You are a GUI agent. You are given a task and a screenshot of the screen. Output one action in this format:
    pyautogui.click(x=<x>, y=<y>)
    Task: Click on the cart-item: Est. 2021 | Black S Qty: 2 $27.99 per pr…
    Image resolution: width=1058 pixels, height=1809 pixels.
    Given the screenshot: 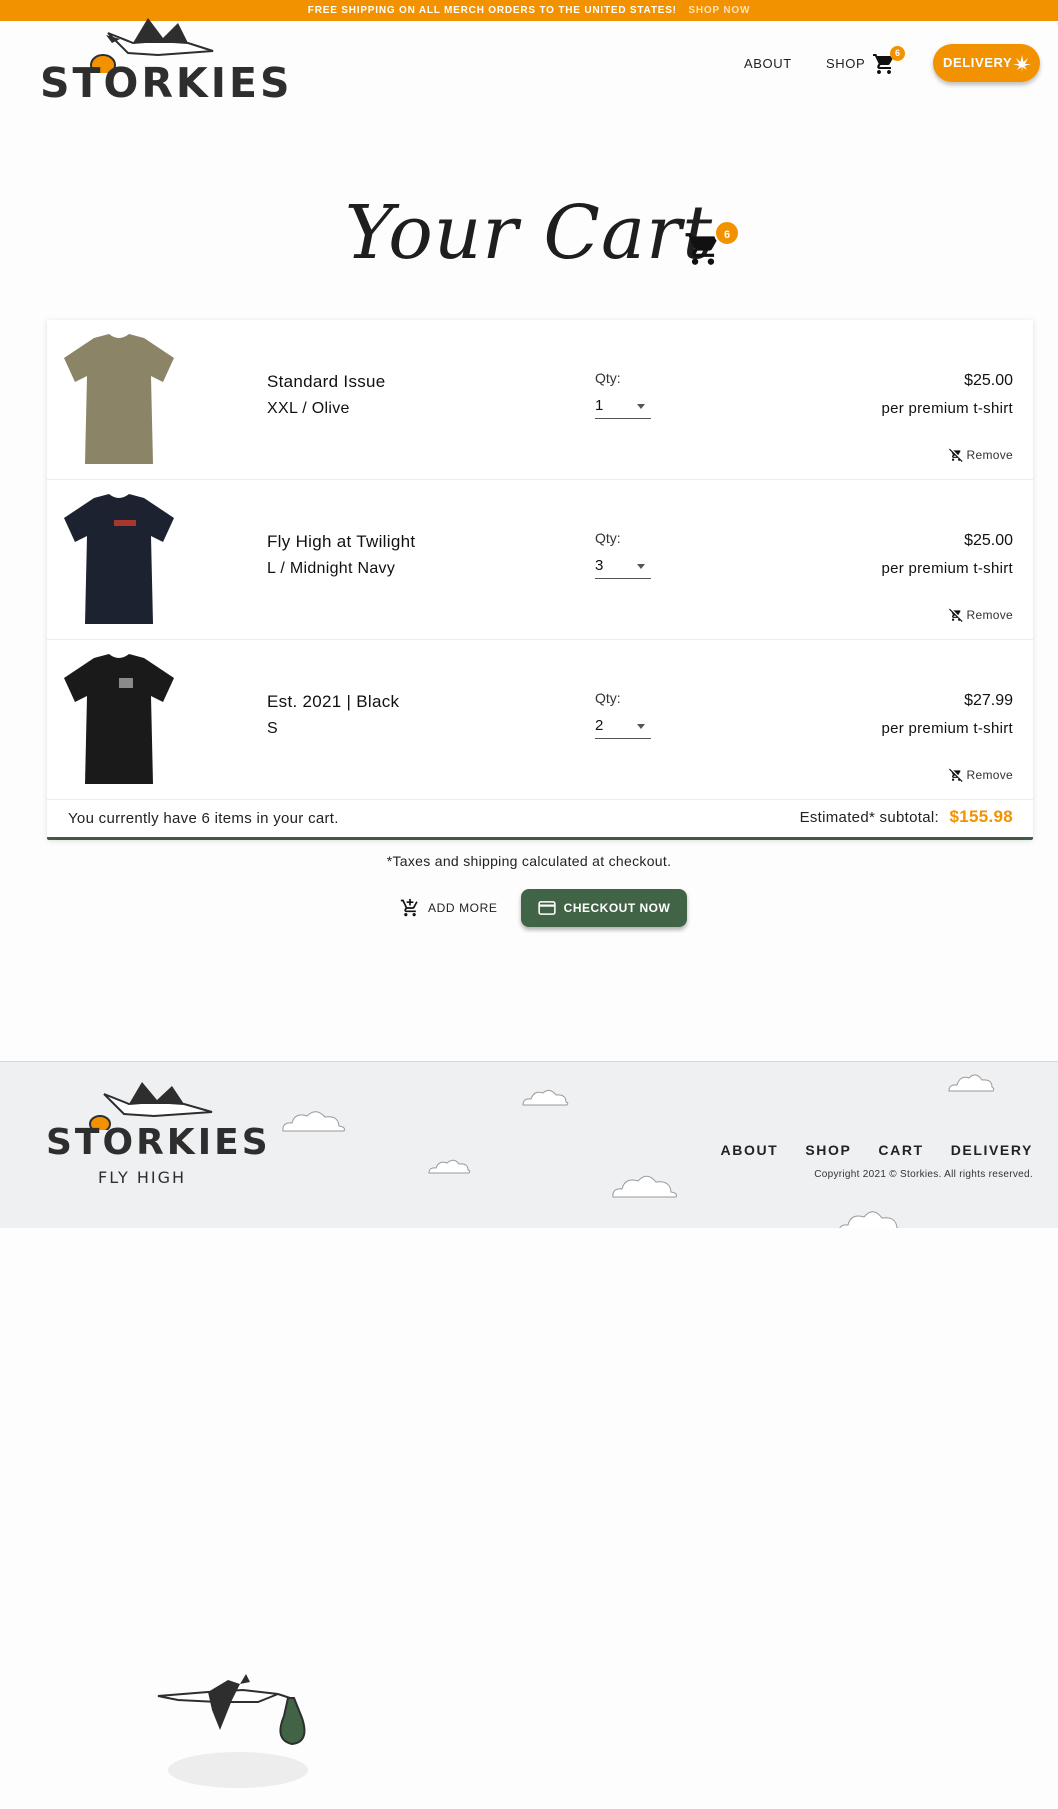 What is the action you would take?
    pyautogui.click(x=540, y=720)
    